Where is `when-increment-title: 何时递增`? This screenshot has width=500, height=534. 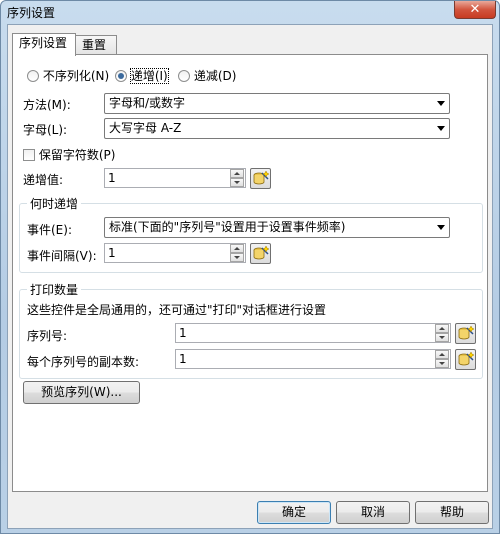 when-increment-title: 何时递增 is located at coordinates (54, 203).